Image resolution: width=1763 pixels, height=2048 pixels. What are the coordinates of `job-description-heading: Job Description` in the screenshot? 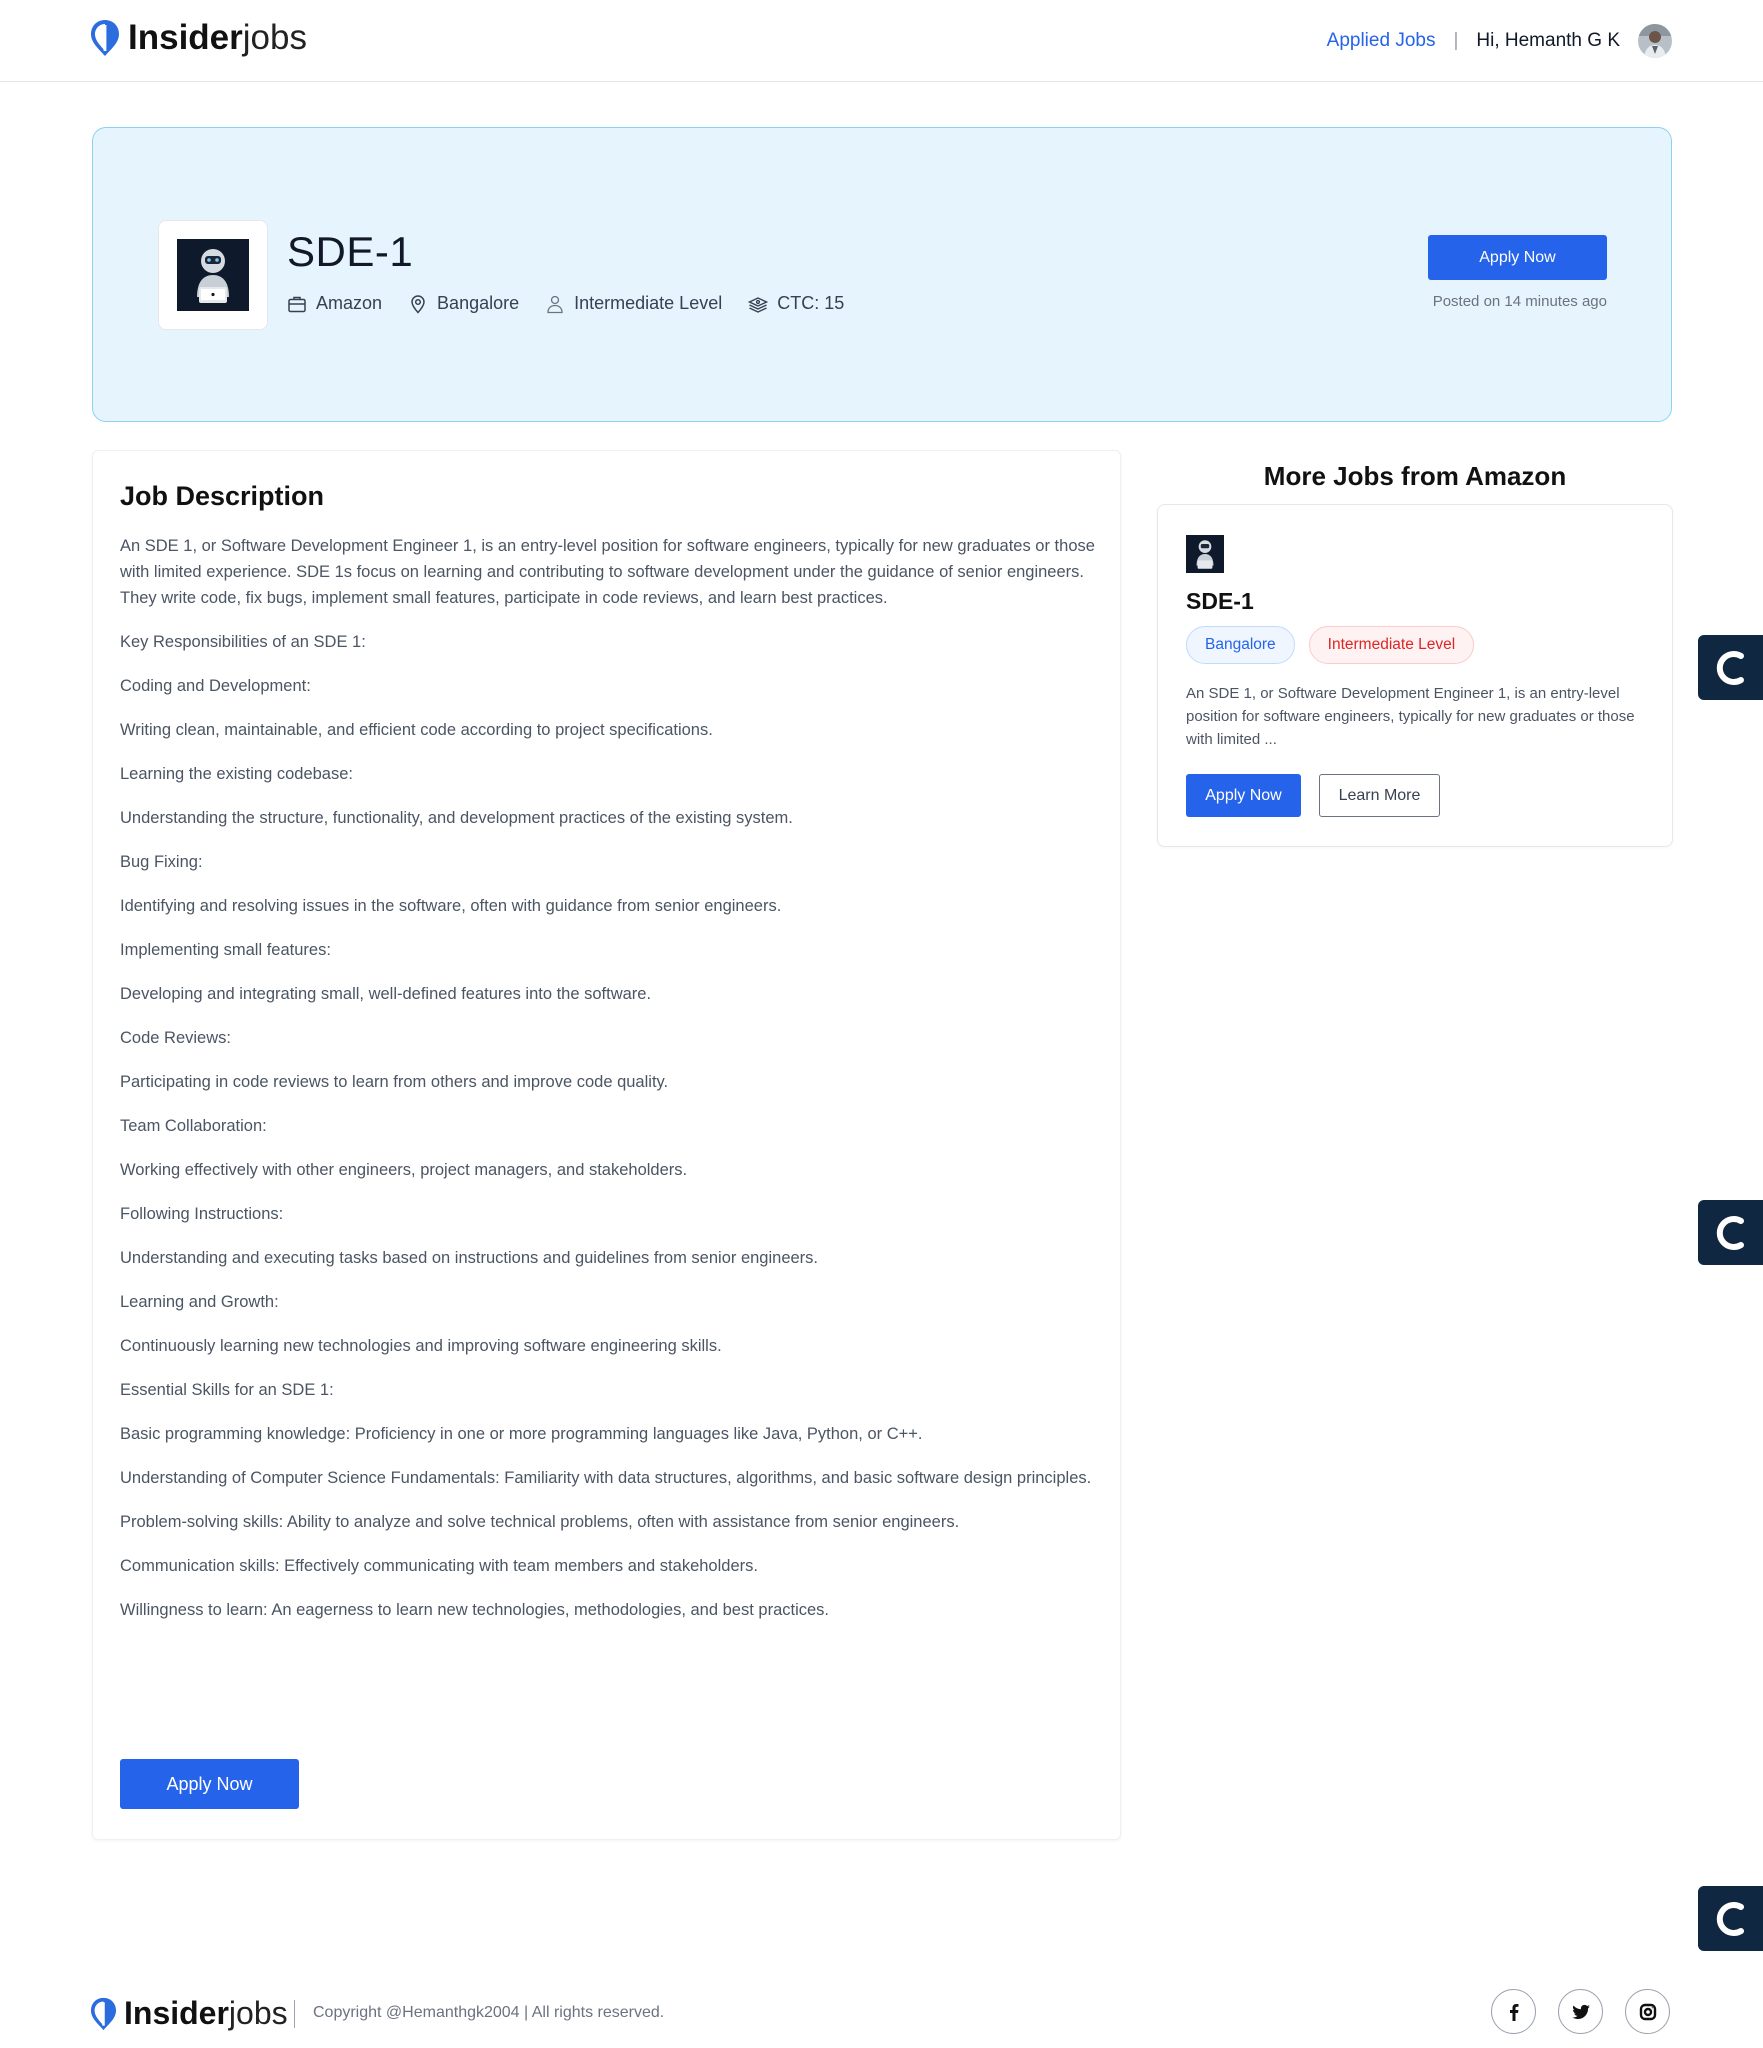 It's located at (222, 496).